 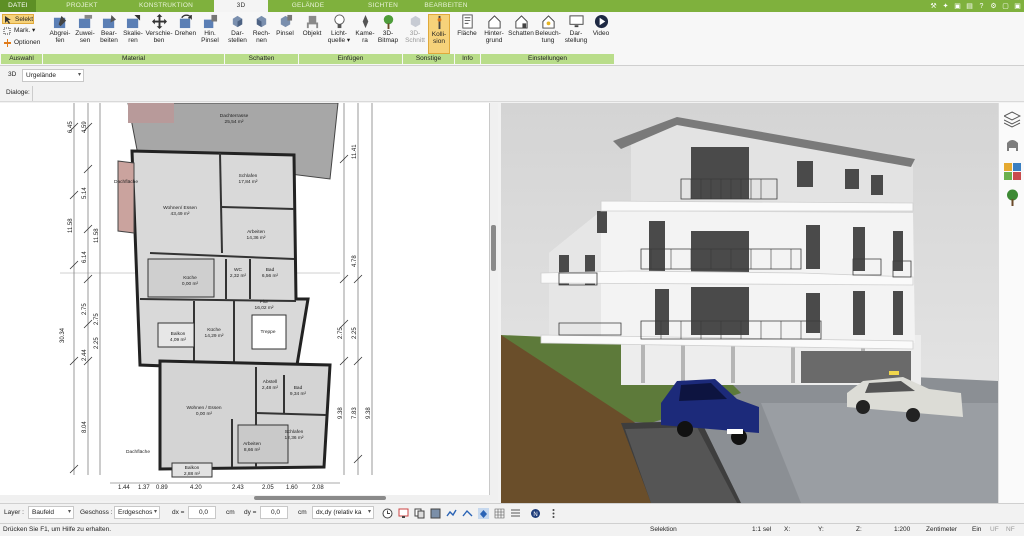 What do you see at coordinates (85, 33) in the screenshot?
I see `button-label: Zuwei-` at bounding box center [85, 33].